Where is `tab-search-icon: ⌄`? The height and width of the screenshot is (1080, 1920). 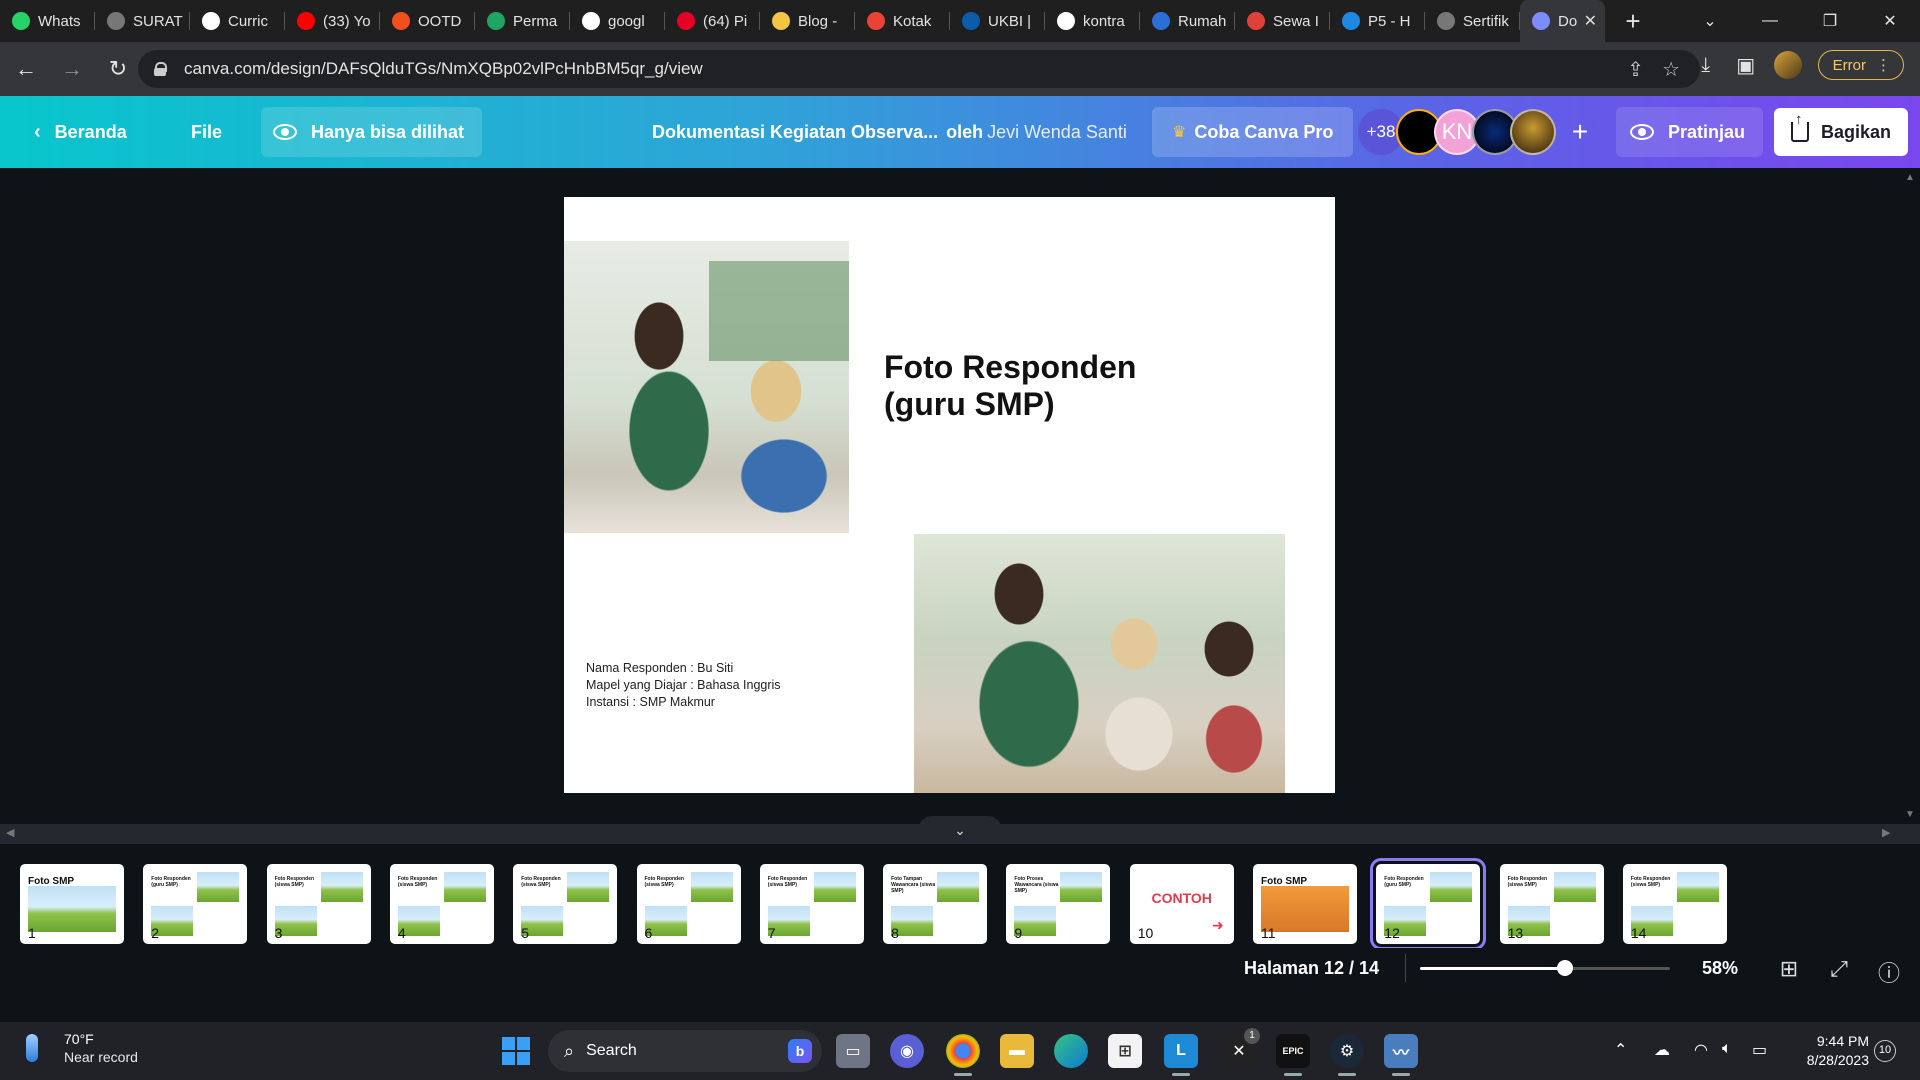 tab-search-icon: ⌄ is located at coordinates (1710, 21).